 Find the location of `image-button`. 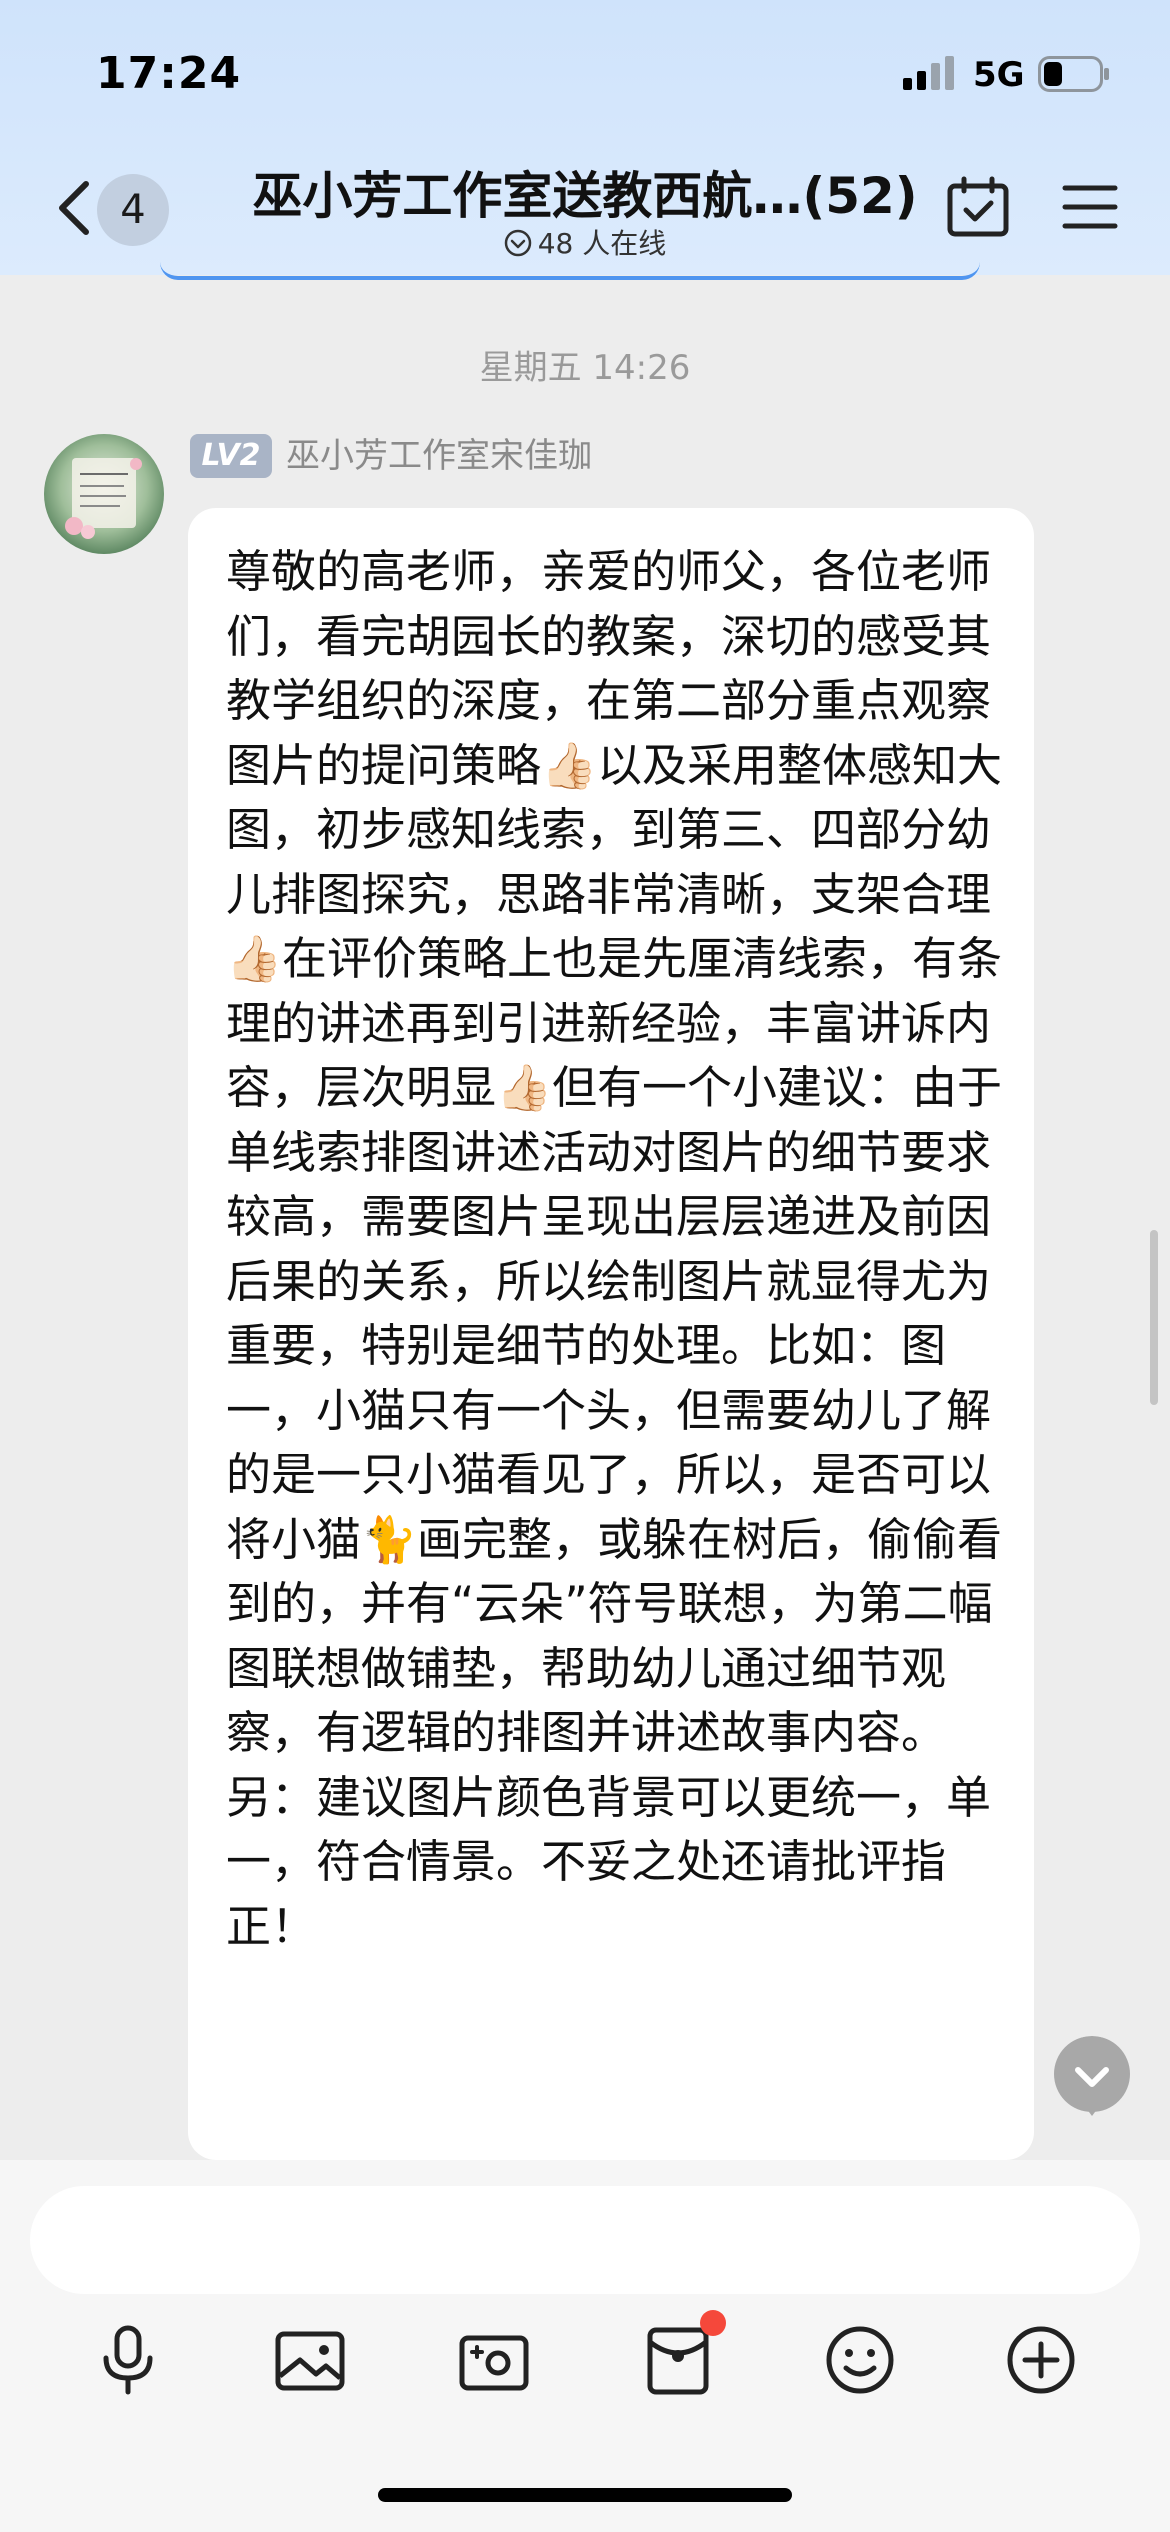

image-button is located at coordinates (310, 2360).